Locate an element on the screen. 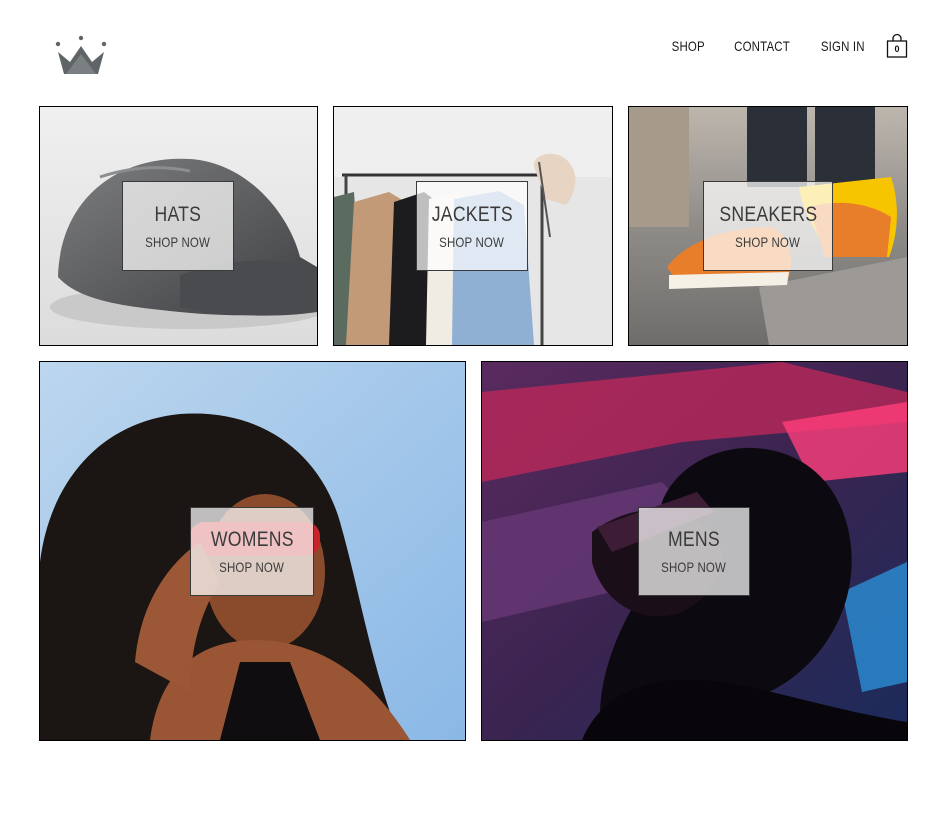  cart-button: 0 is located at coordinates (897, 46).